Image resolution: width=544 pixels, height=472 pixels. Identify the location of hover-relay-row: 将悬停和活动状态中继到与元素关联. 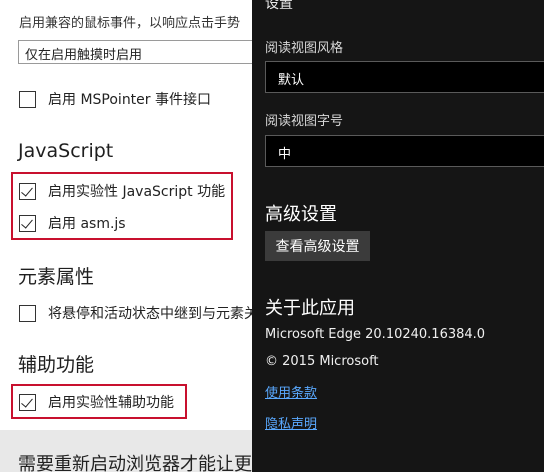
(135, 313).